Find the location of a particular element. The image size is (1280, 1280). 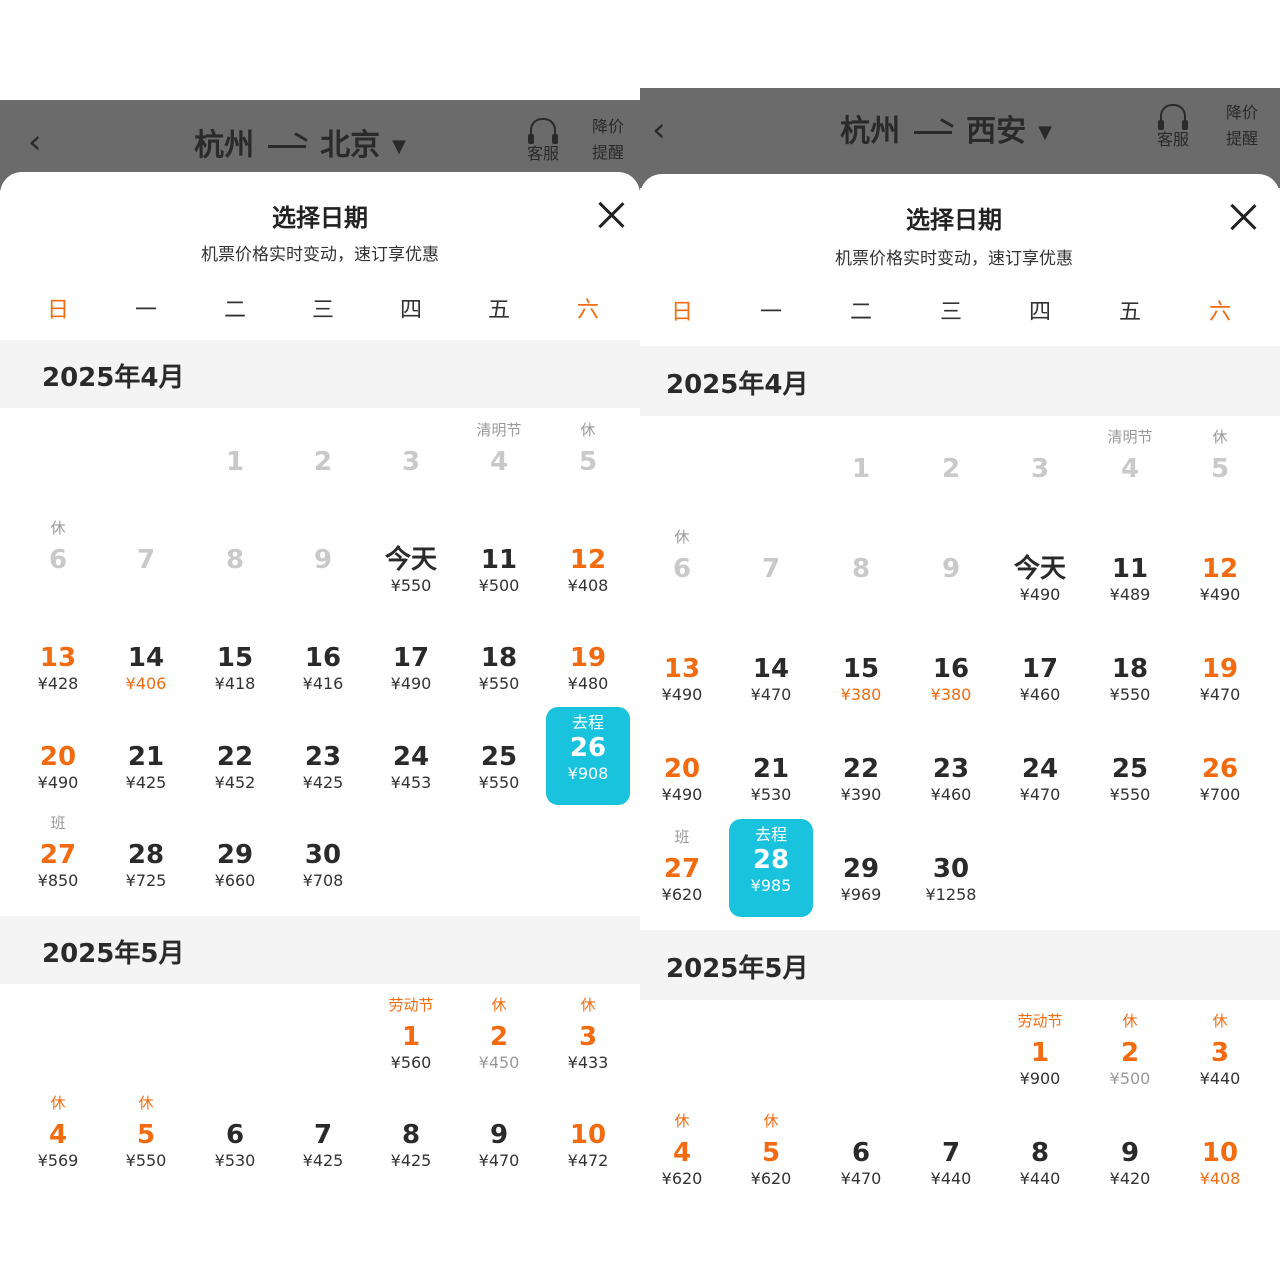

date-cell: 23 ¥460 is located at coordinates (951, 780).